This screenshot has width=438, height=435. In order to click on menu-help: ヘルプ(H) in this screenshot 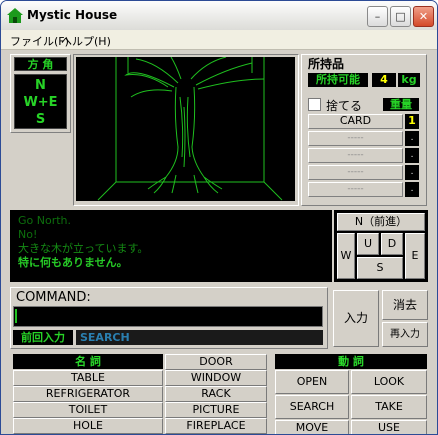, I will do `click(86, 41)`.